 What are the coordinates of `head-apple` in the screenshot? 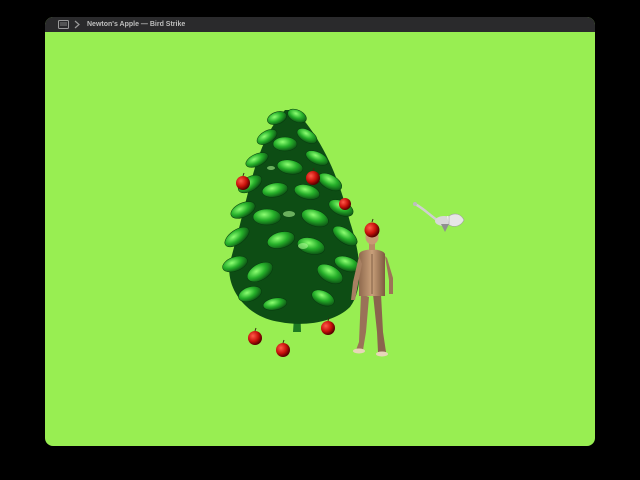 It's located at (372, 230).